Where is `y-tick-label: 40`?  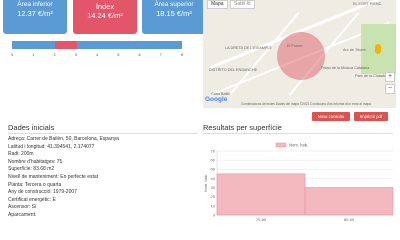
y-tick-label: 40 is located at coordinates (213, 178).